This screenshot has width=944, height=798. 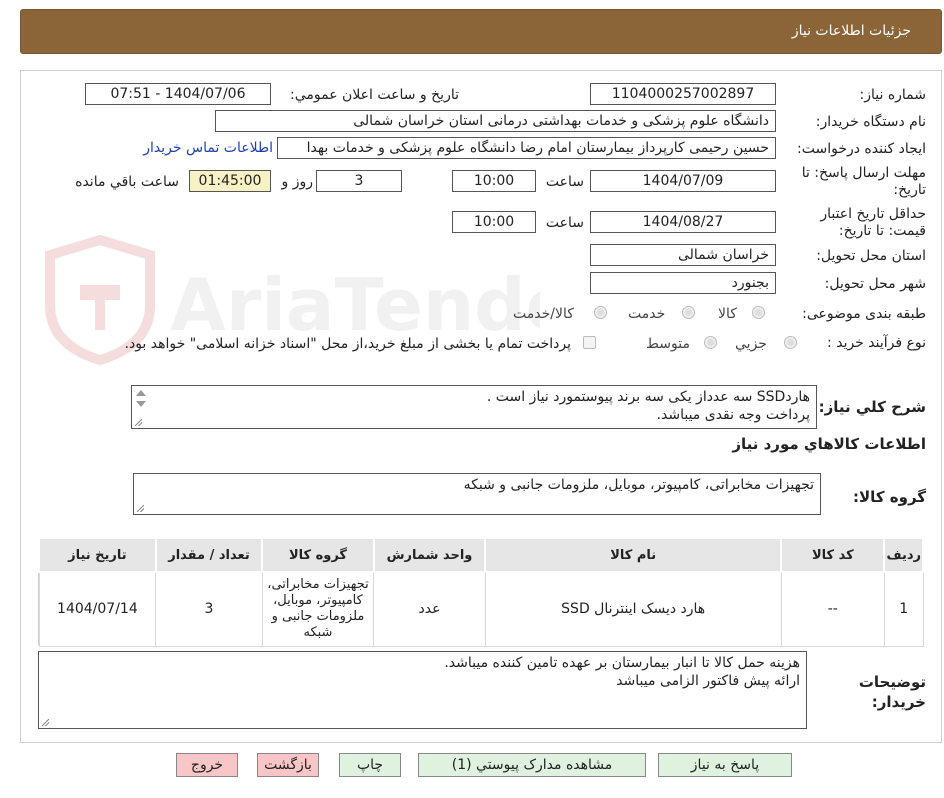 What do you see at coordinates (668, 344) in the screenshot?
I see `process-medium-label: متوسط` at bounding box center [668, 344].